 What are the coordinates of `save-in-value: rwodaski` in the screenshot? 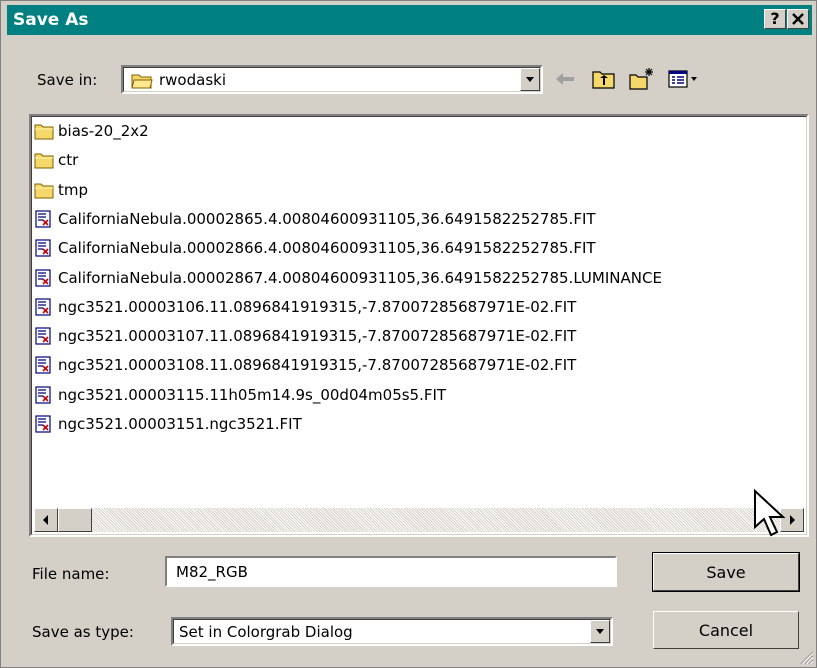 It's located at (192, 80).